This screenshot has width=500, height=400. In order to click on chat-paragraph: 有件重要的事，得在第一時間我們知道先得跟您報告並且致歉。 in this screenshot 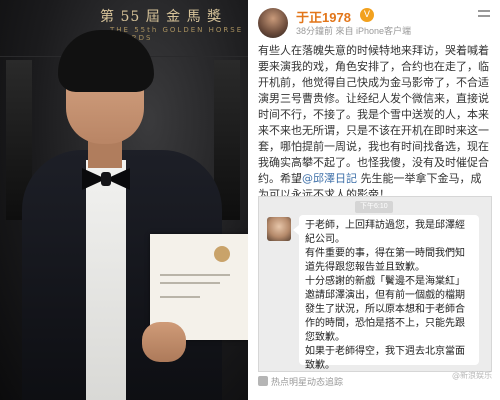, I will do `click(385, 260)`.